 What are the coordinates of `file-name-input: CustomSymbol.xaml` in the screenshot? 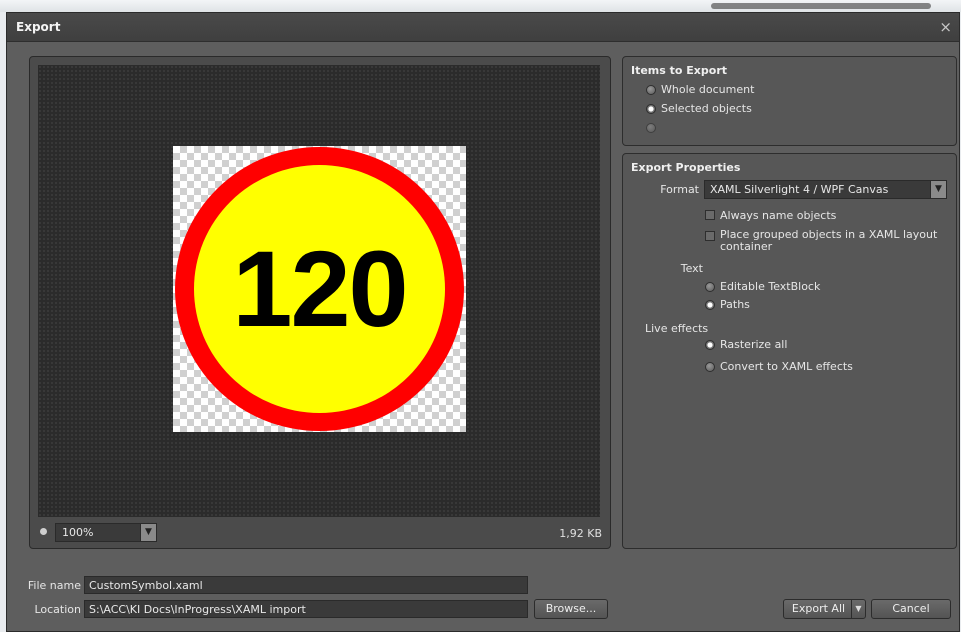 It's located at (306, 585).